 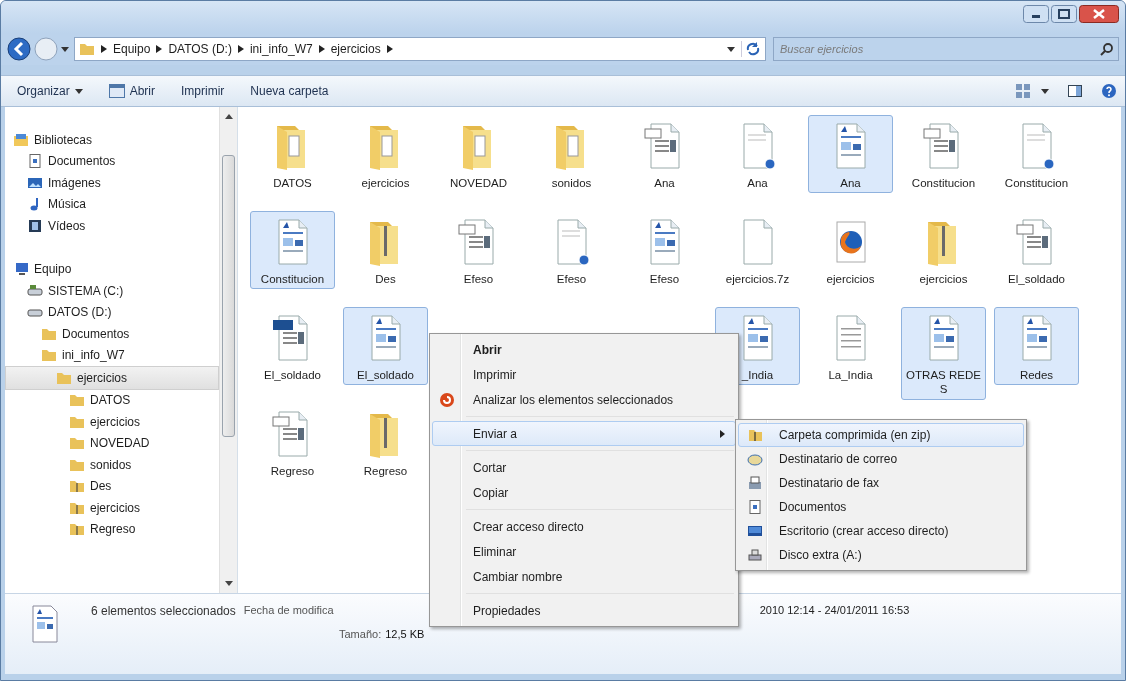 What do you see at coordinates (1064, 14) in the screenshot?
I see `maximize-button` at bounding box center [1064, 14].